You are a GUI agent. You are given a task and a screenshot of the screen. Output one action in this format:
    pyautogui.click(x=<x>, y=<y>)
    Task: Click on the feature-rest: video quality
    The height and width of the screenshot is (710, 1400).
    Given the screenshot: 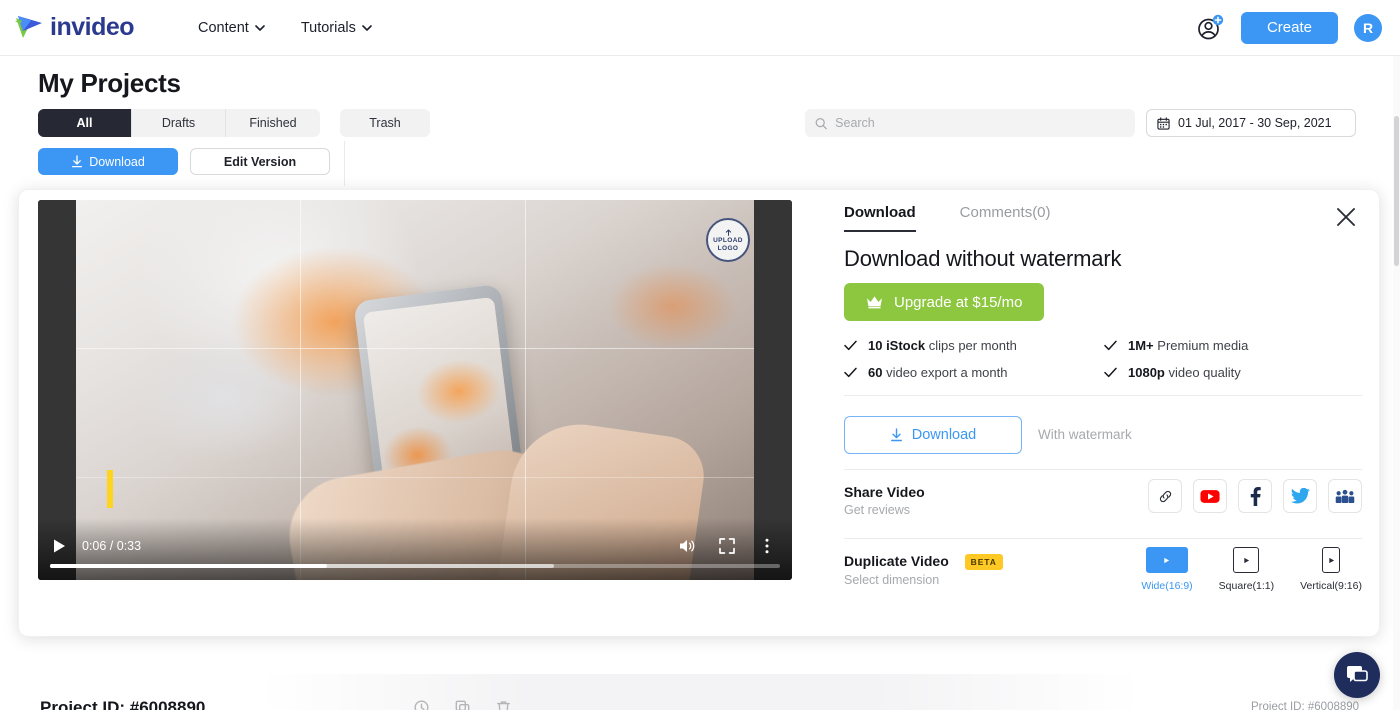 What is the action you would take?
    pyautogui.click(x=1202, y=372)
    